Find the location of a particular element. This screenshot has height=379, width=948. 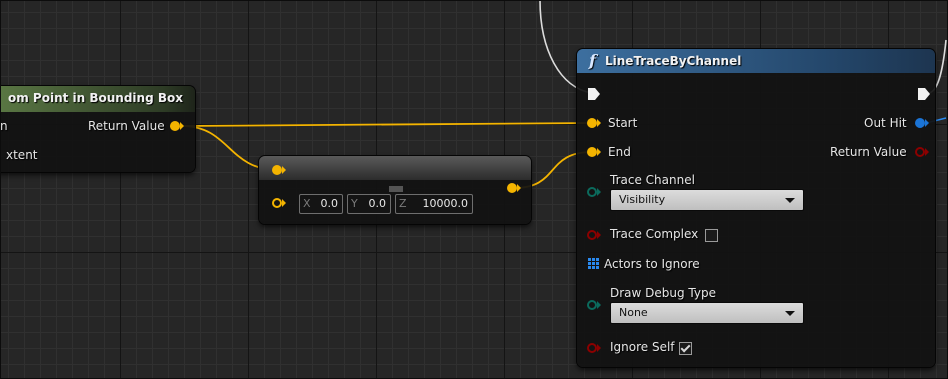

exec-output-pin is located at coordinates (924, 94).